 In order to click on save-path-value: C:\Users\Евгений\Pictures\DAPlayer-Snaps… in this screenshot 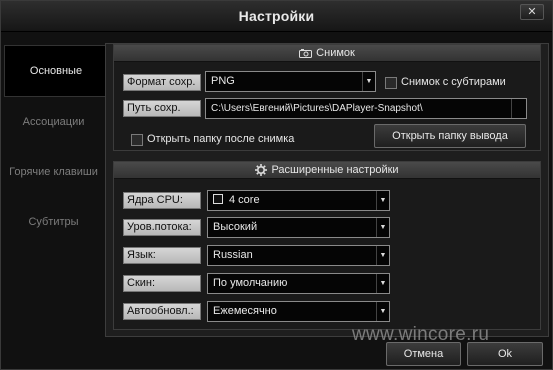, I will do `click(317, 108)`.